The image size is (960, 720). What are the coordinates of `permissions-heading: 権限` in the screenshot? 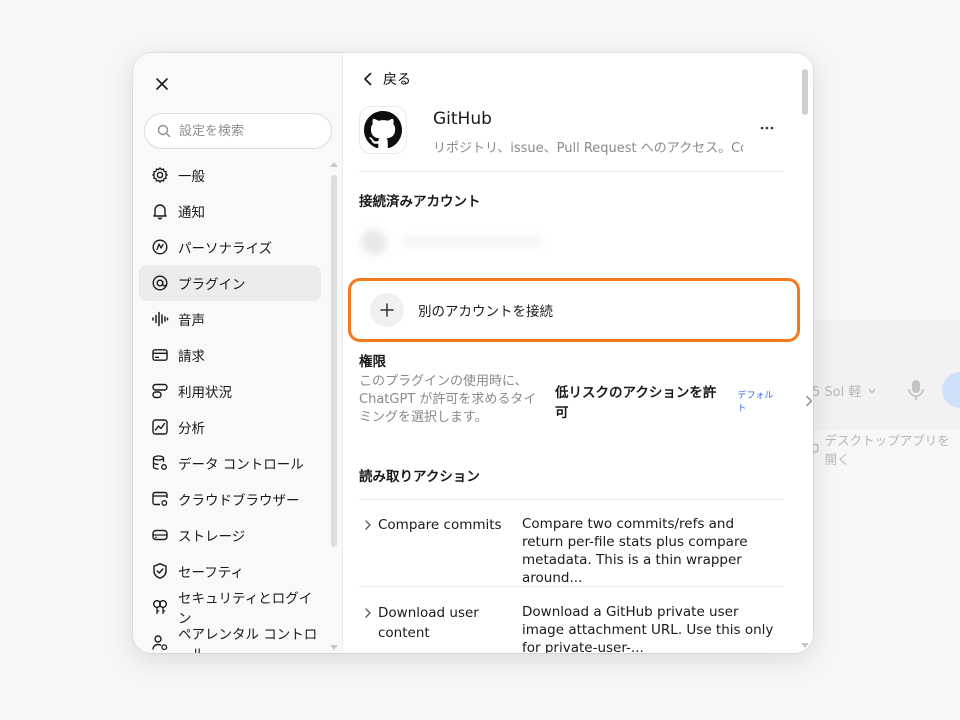 It's located at (372, 362).